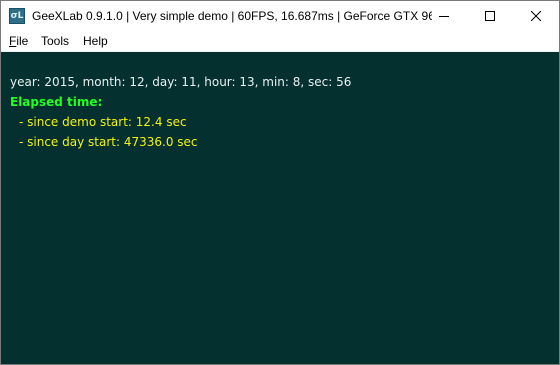 This screenshot has width=560, height=365. What do you see at coordinates (22, 41) in the screenshot?
I see `menu-file-label: ile` at bounding box center [22, 41].